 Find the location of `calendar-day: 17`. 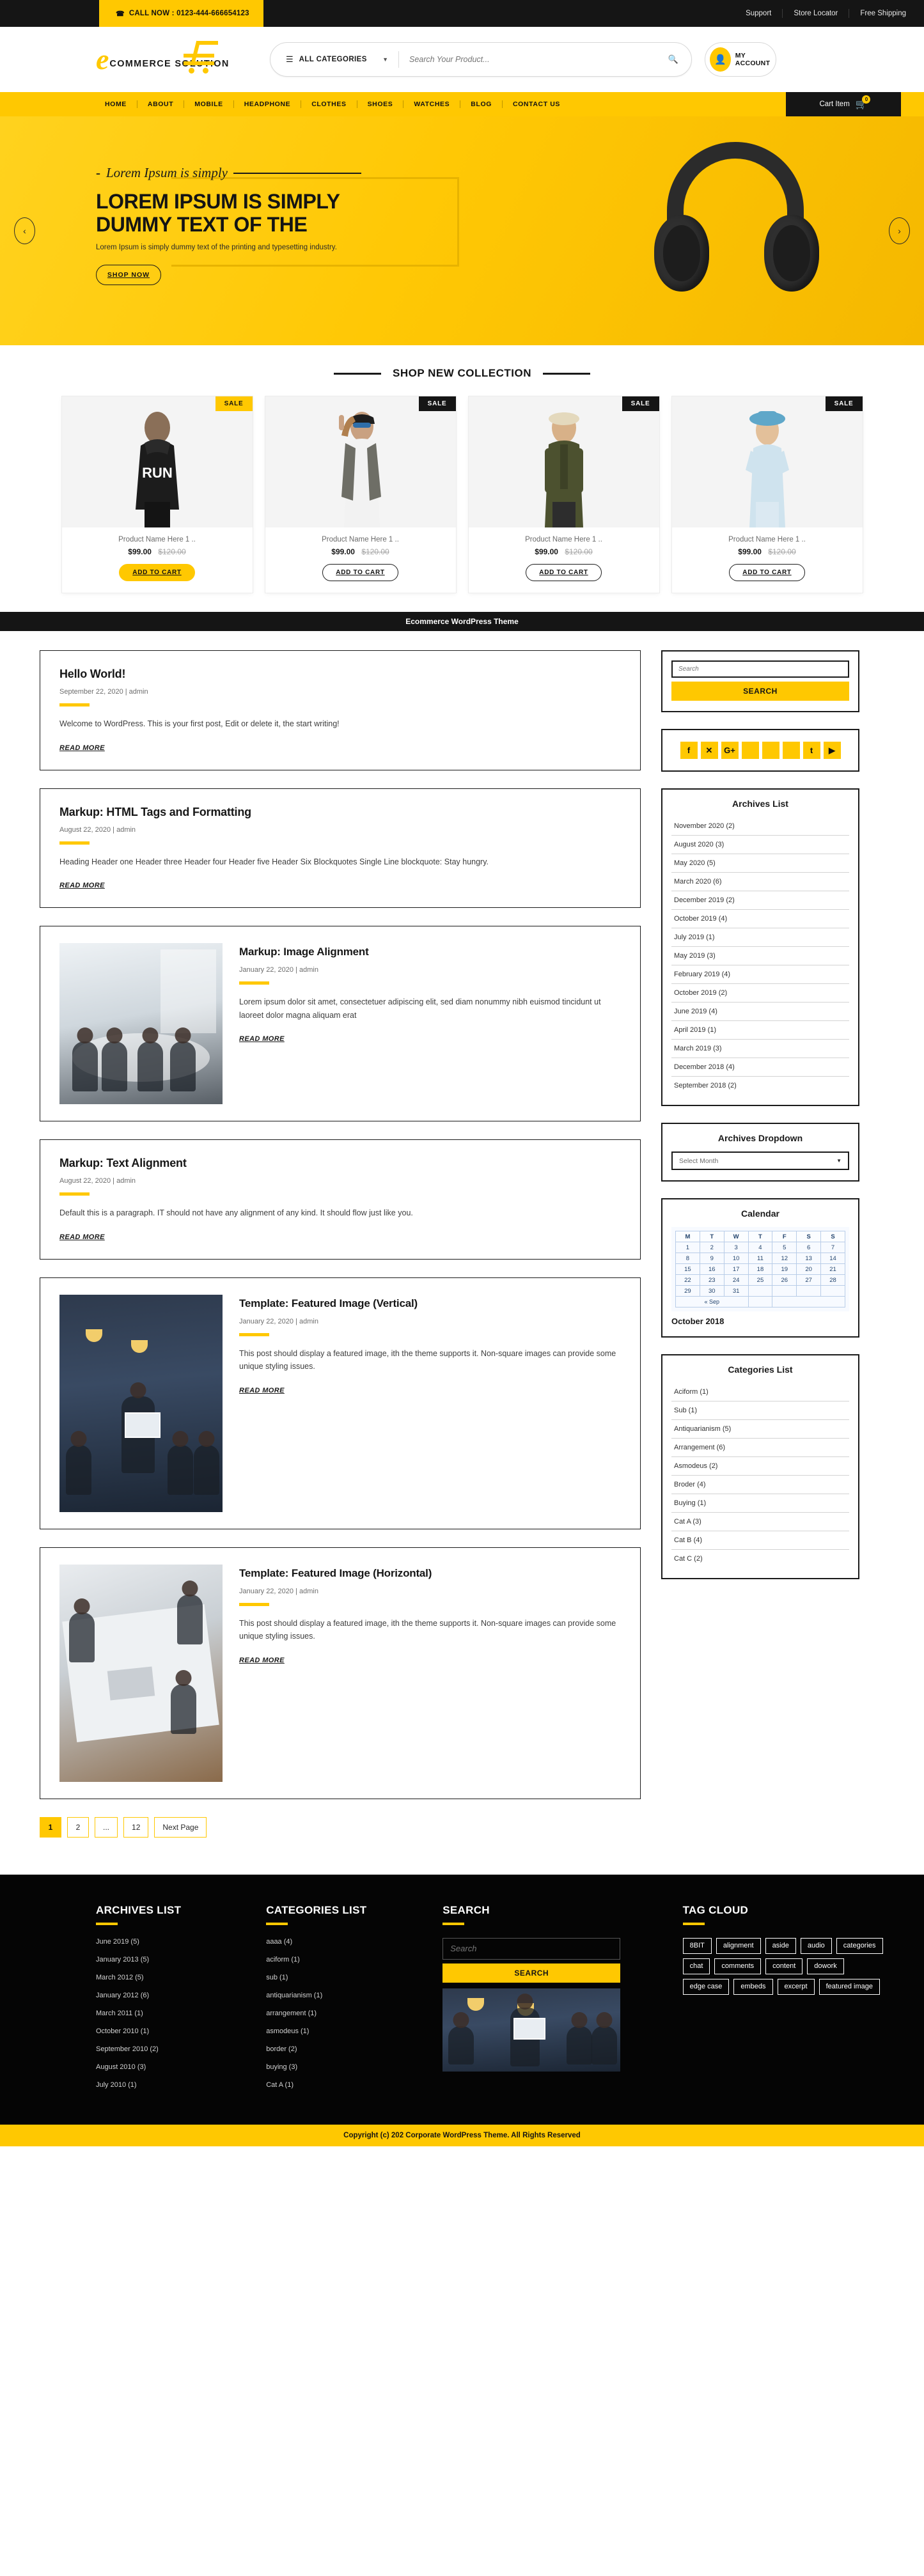

calendar-day: 17 is located at coordinates (736, 1269).